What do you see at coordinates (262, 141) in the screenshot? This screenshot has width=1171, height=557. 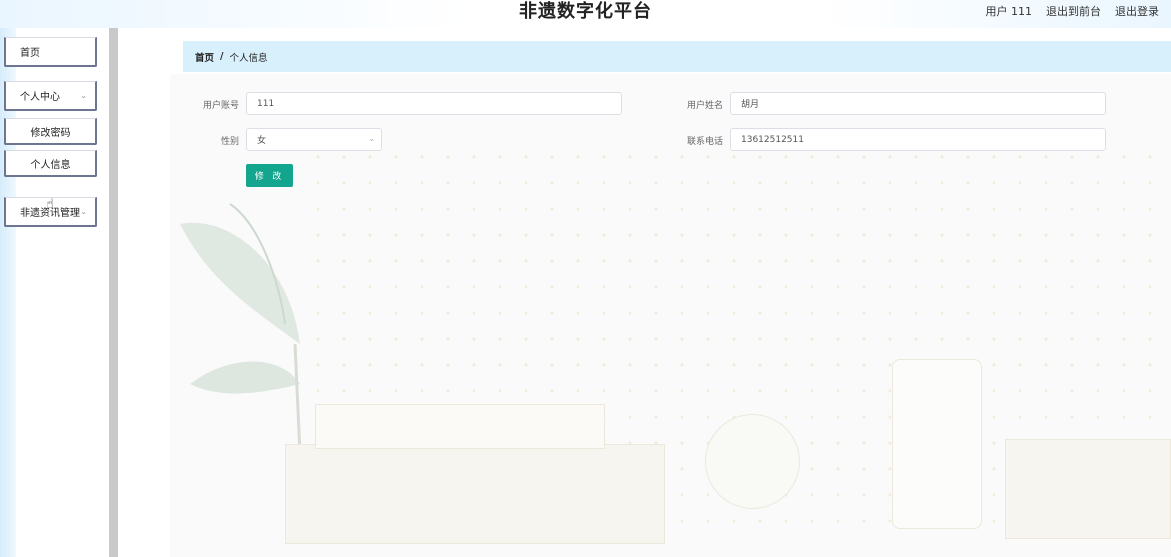 I see `gender-value: 女` at bounding box center [262, 141].